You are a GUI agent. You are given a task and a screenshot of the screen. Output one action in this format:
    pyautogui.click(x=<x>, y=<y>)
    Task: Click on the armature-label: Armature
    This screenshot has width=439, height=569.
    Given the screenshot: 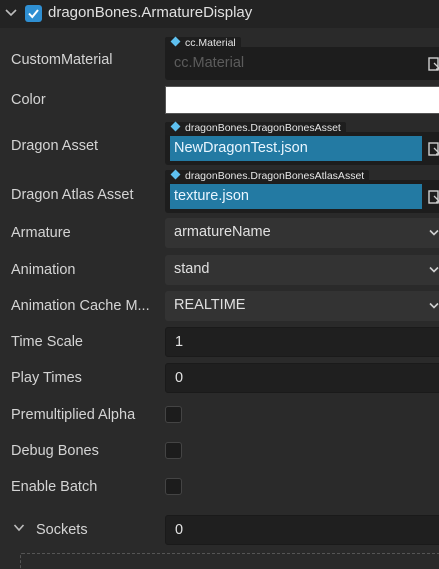 What is the action you would take?
    pyautogui.click(x=41, y=233)
    